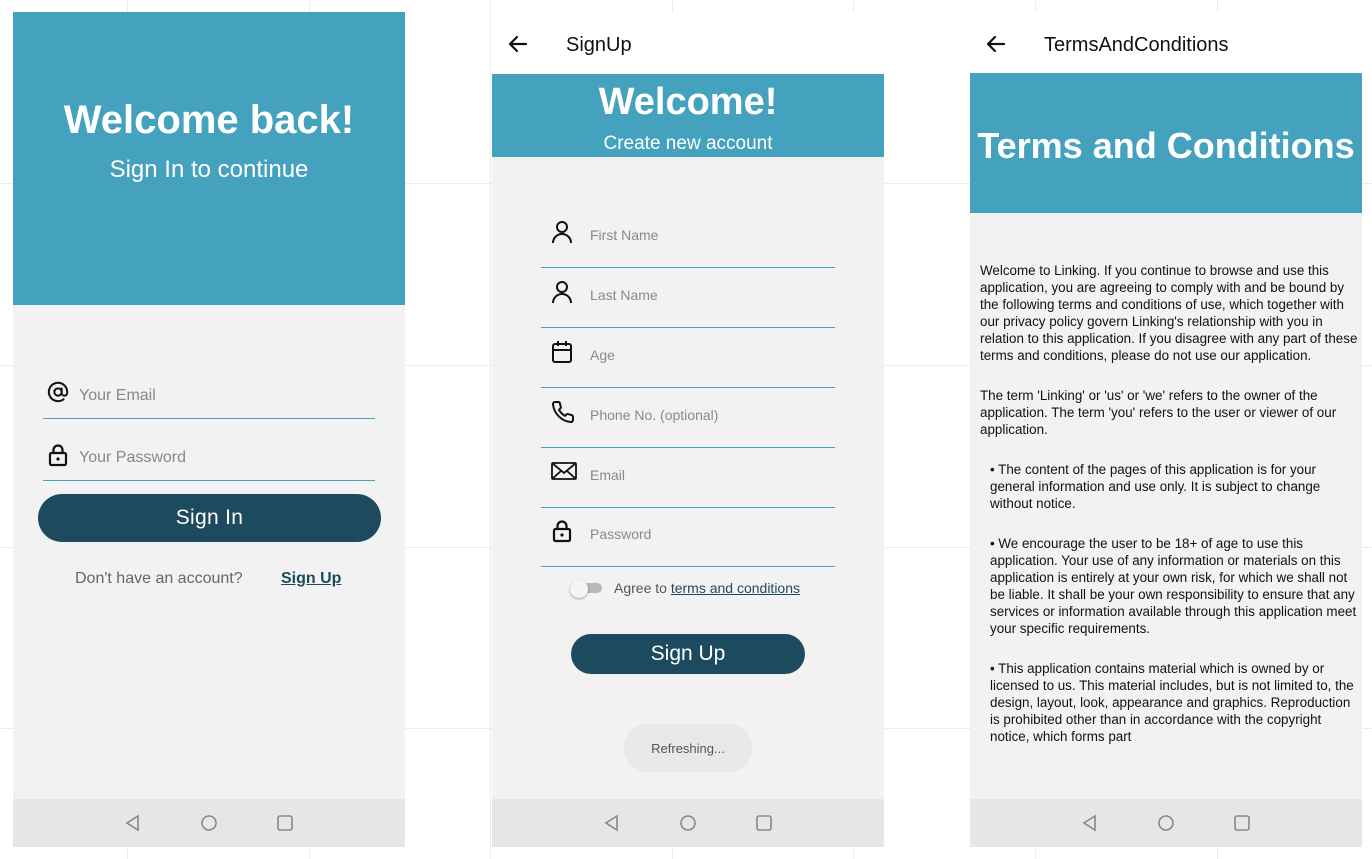 This screenshot has height=859, width=1372. Describe the element at coordinates (1136, 45) in the screenshot. I see `terms-topbar-title: TermsAndConditions` at that location.